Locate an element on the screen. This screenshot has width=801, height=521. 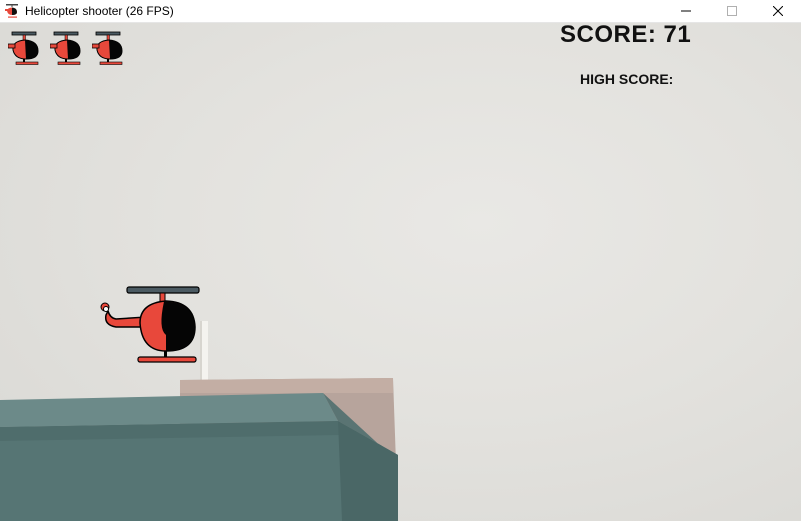
landing-skid is located at coordinates (167, 359).